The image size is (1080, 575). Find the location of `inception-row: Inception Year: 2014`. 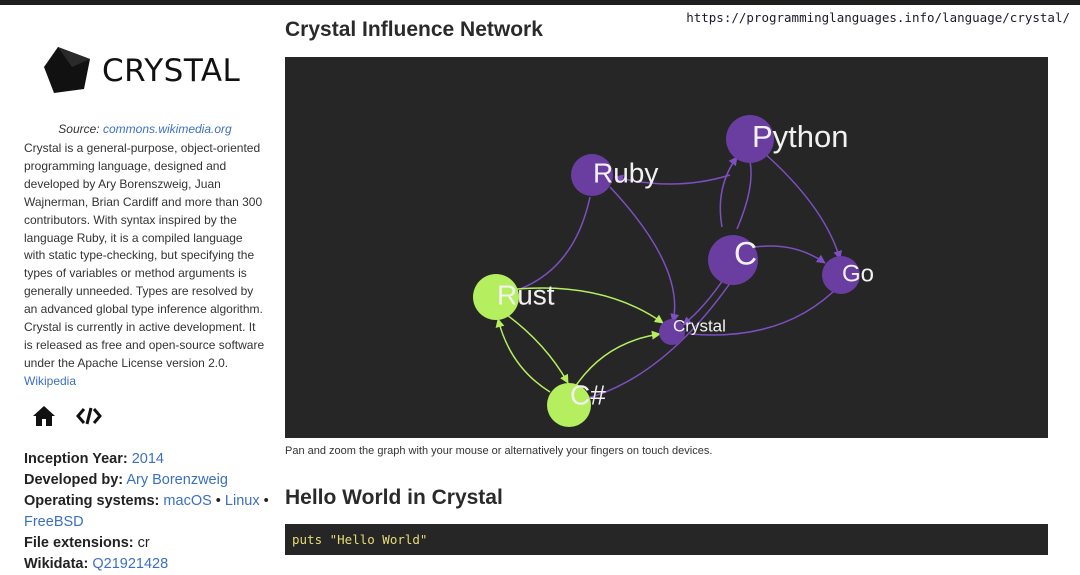

inception-row: Inception Year: 2014 is located at coordinates (149, 459).